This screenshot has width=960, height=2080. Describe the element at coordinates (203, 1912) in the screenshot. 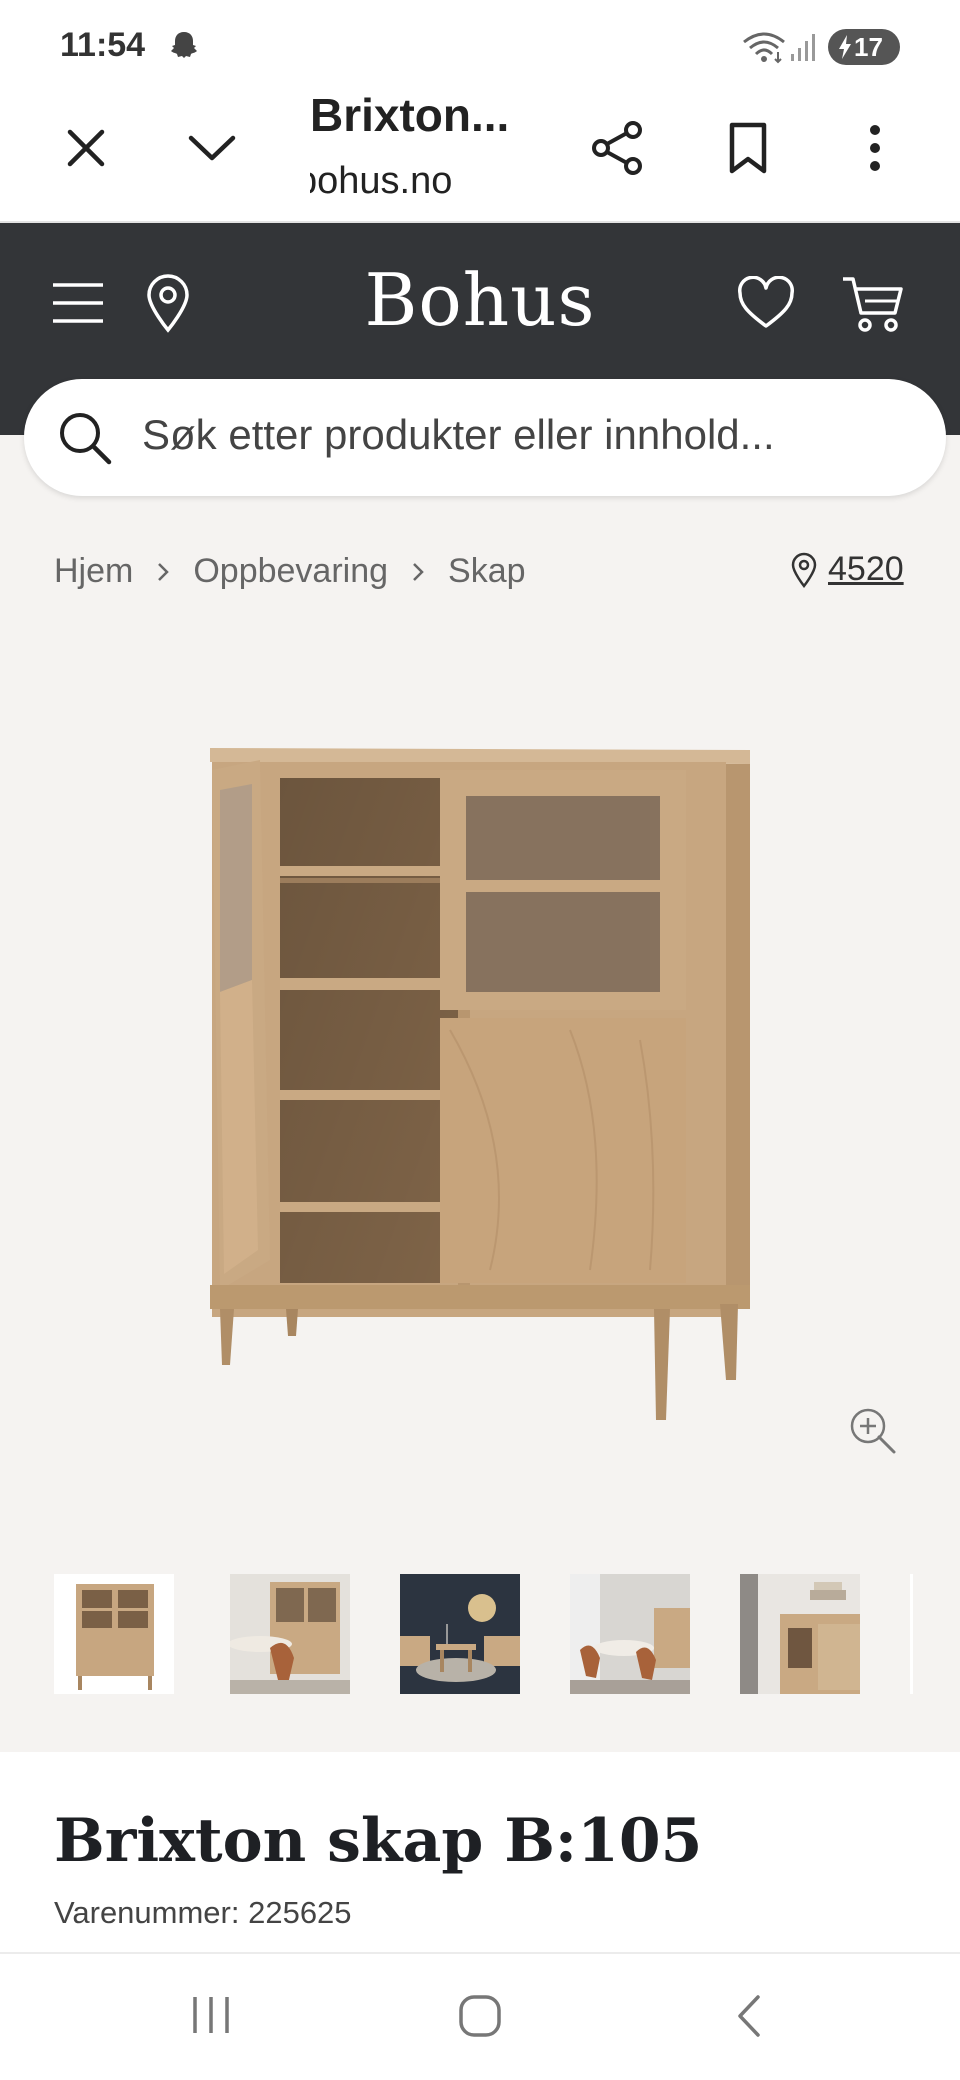

I see `product-sku: Varenummer: 225625` at that location.